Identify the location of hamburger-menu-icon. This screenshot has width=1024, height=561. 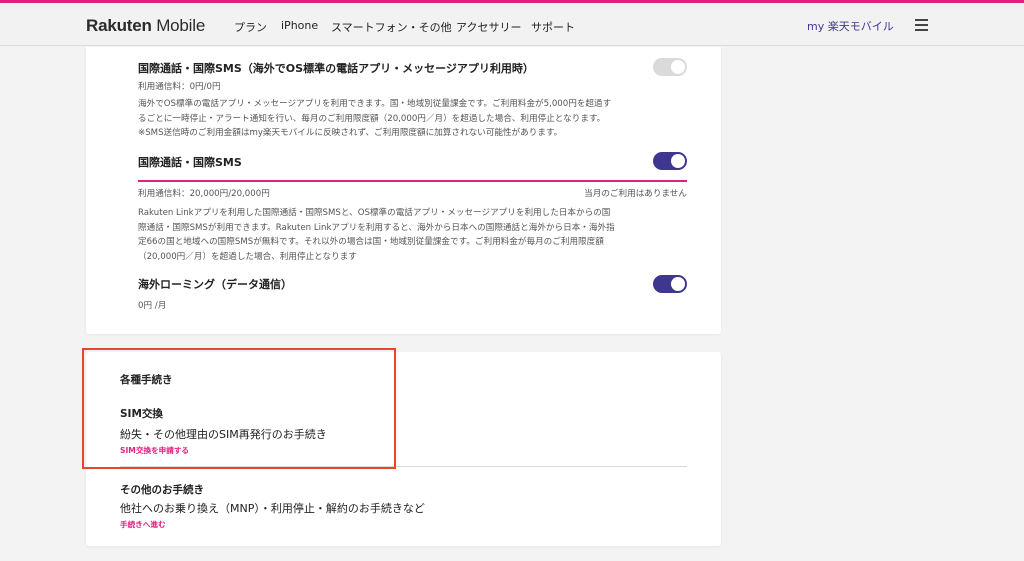
(921, 25).